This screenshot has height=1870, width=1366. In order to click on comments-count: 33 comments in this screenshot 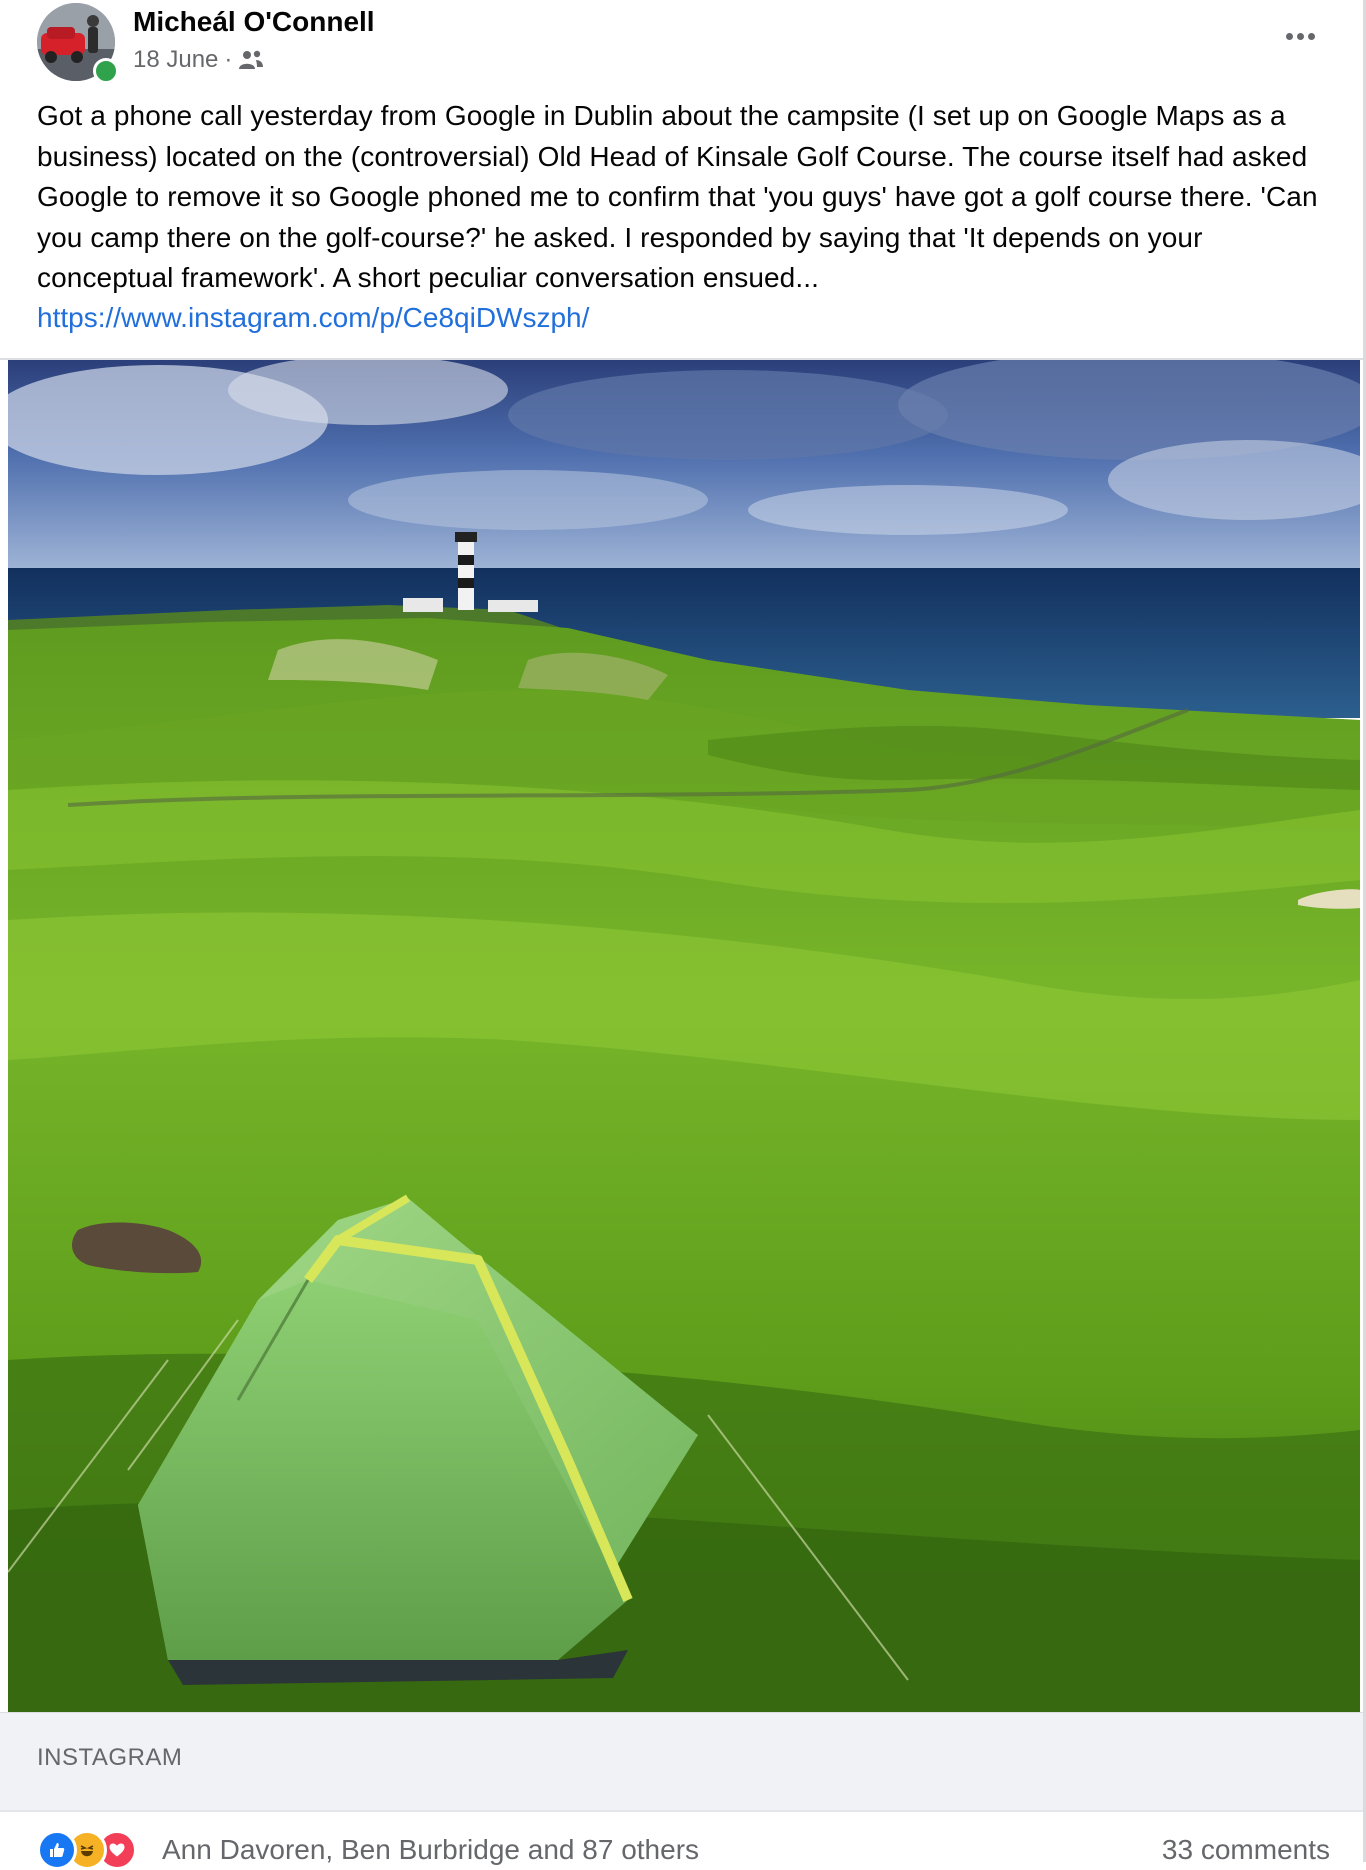, I will do `click(1246, 1850)`.